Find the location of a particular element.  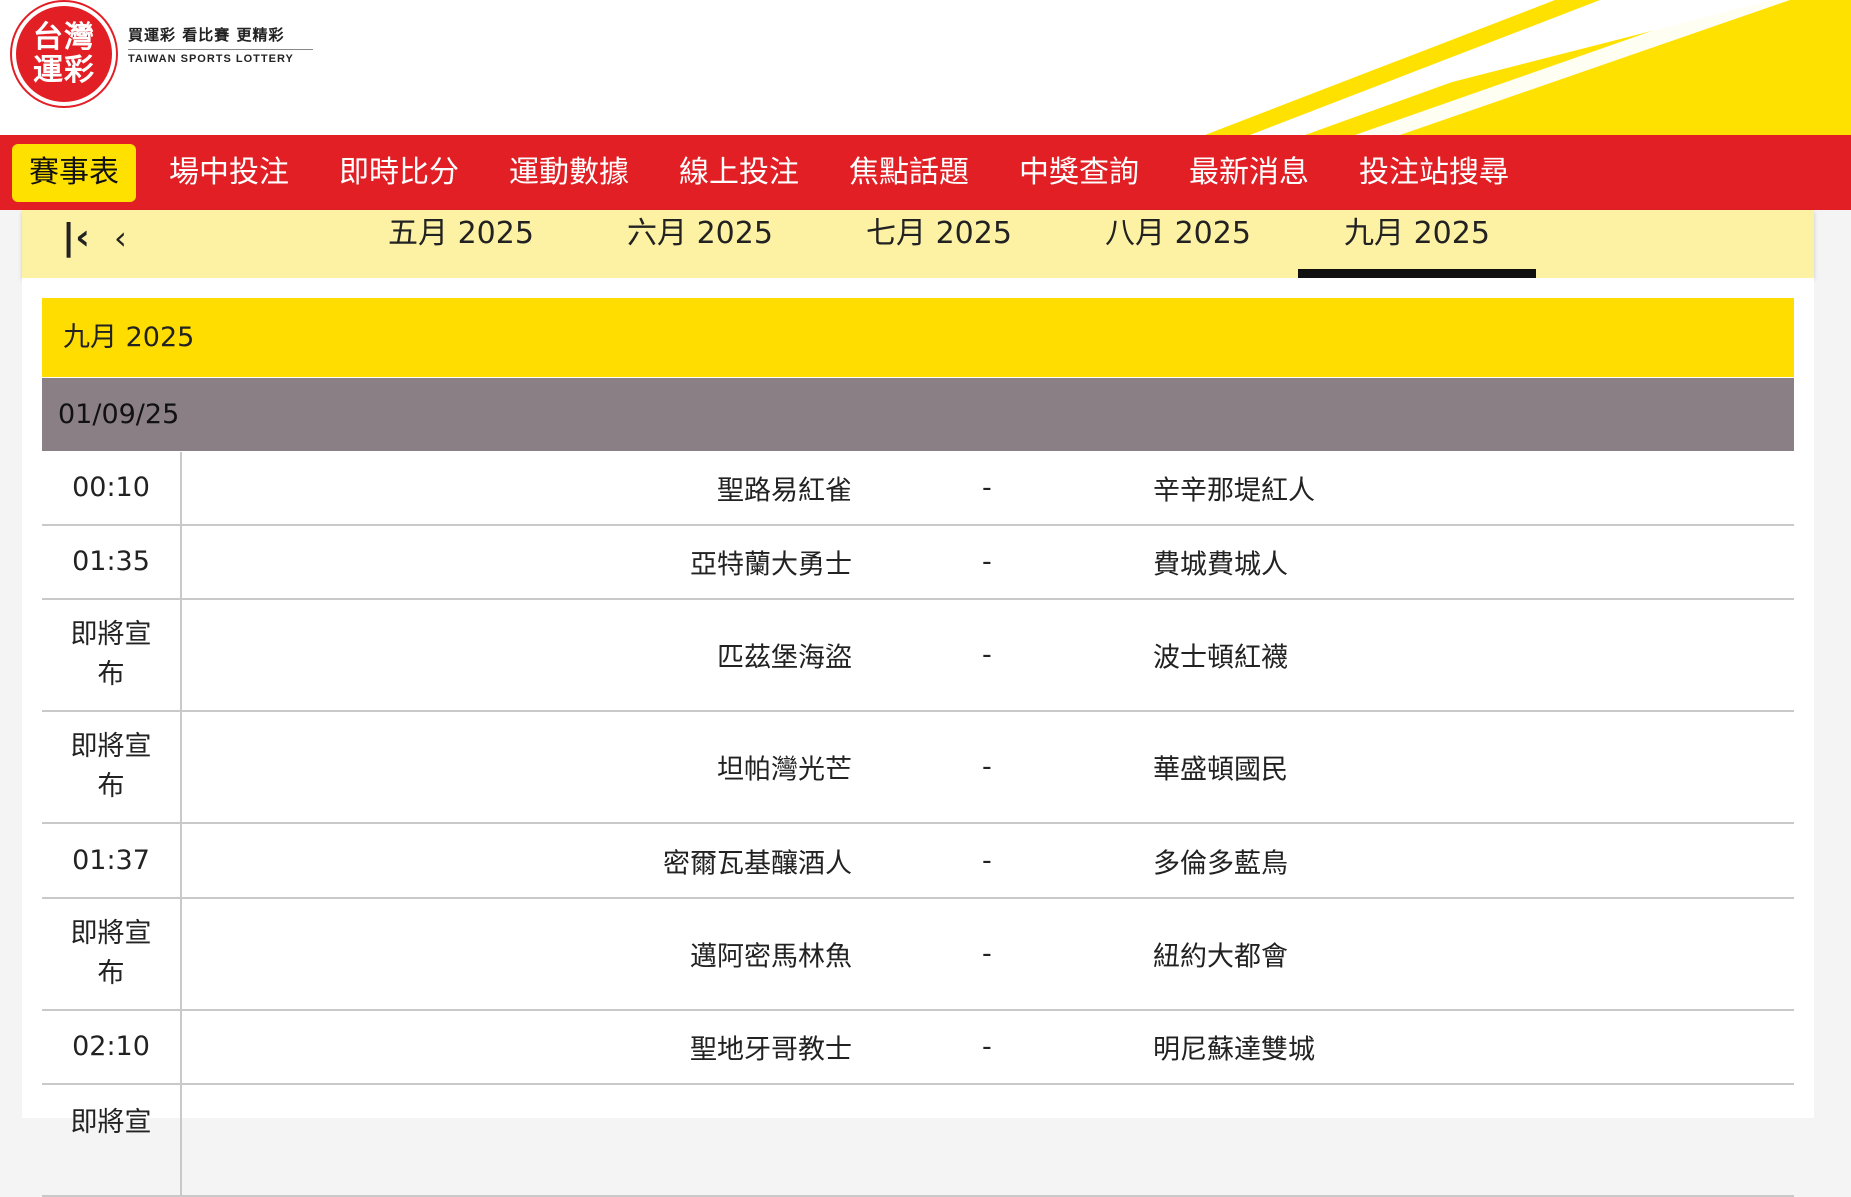

game-time: 01:35 is located at coordinates (112, 562).